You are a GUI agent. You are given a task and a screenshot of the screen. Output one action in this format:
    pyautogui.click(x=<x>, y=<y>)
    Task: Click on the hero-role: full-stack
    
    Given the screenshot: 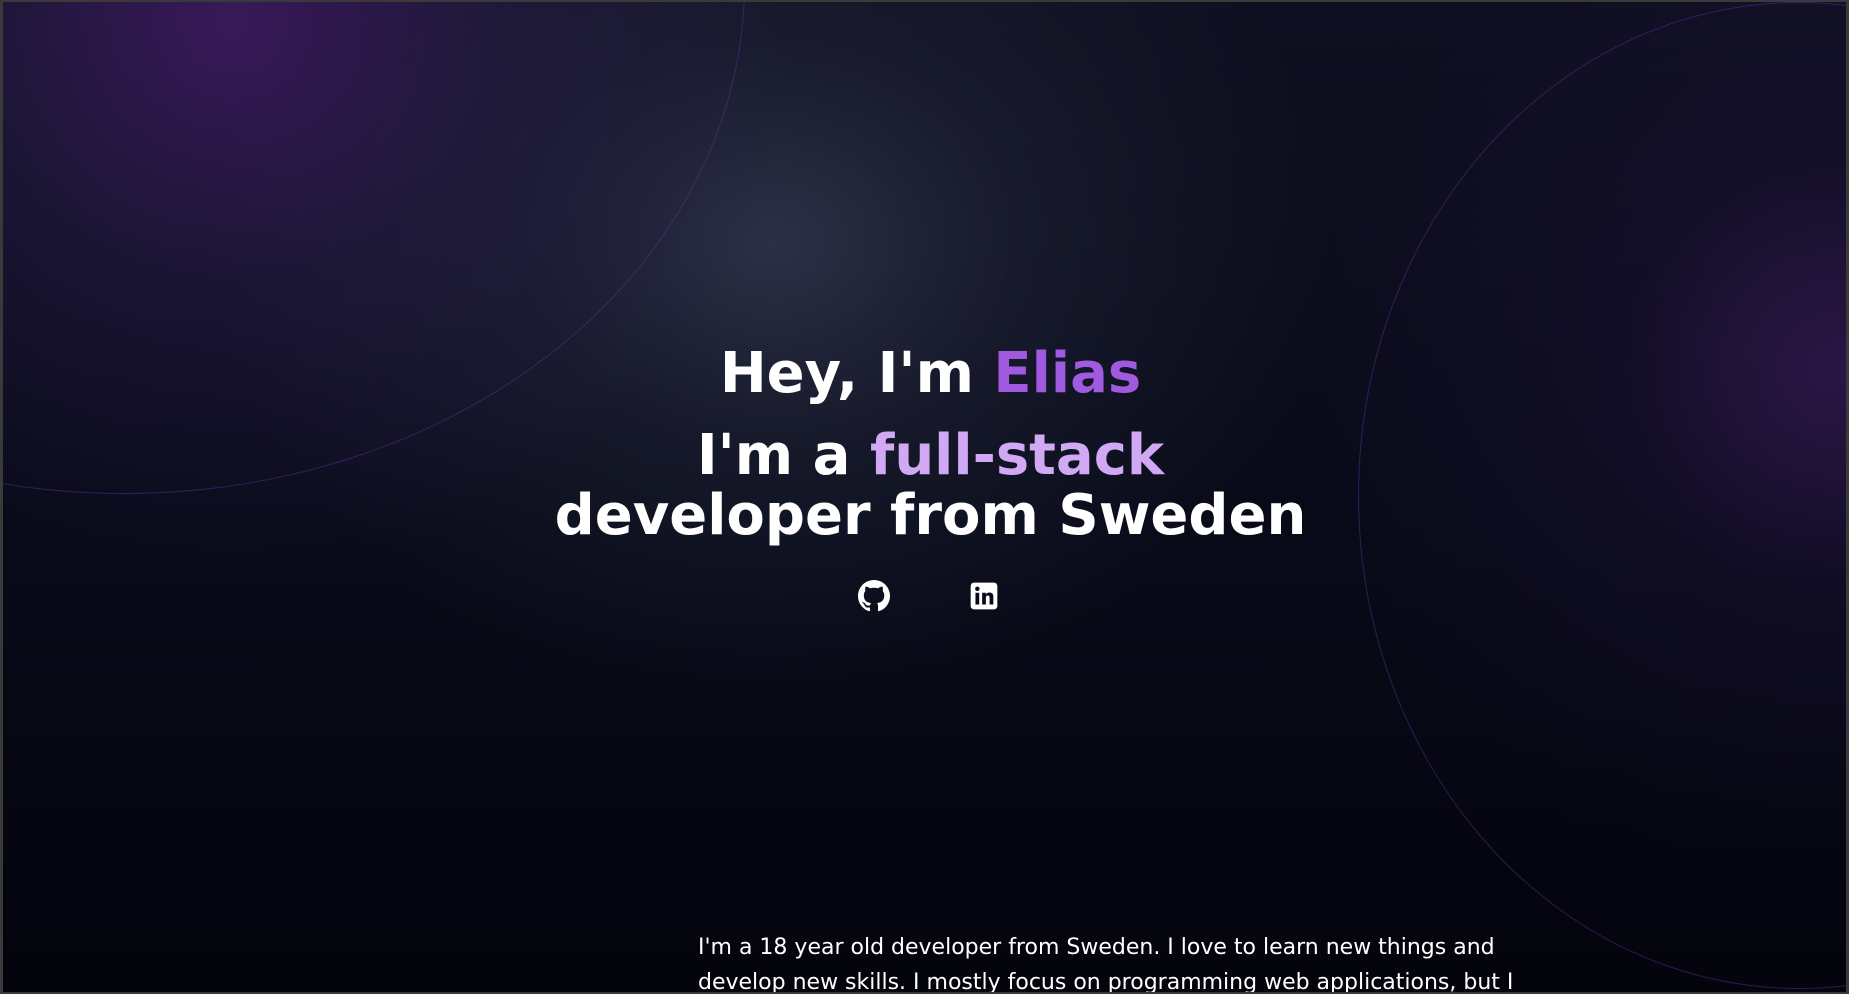 What is the action you would take?
    pyautogui.click(x=1017, y=455)
    